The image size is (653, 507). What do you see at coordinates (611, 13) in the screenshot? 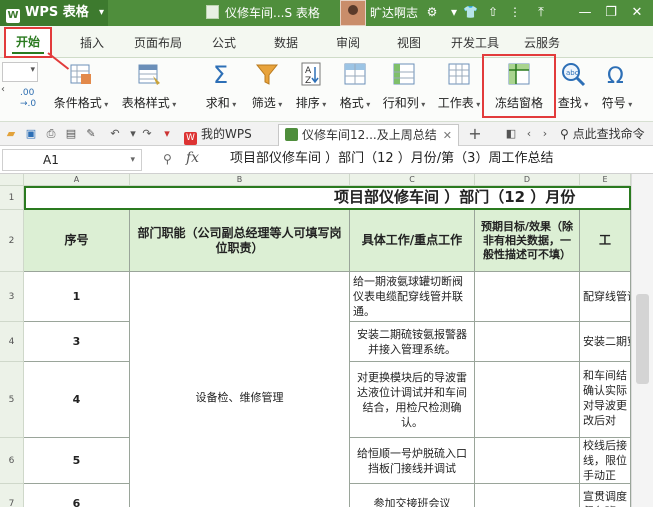
I see `maximize-button: ❐` at bounding box center [611, 13].